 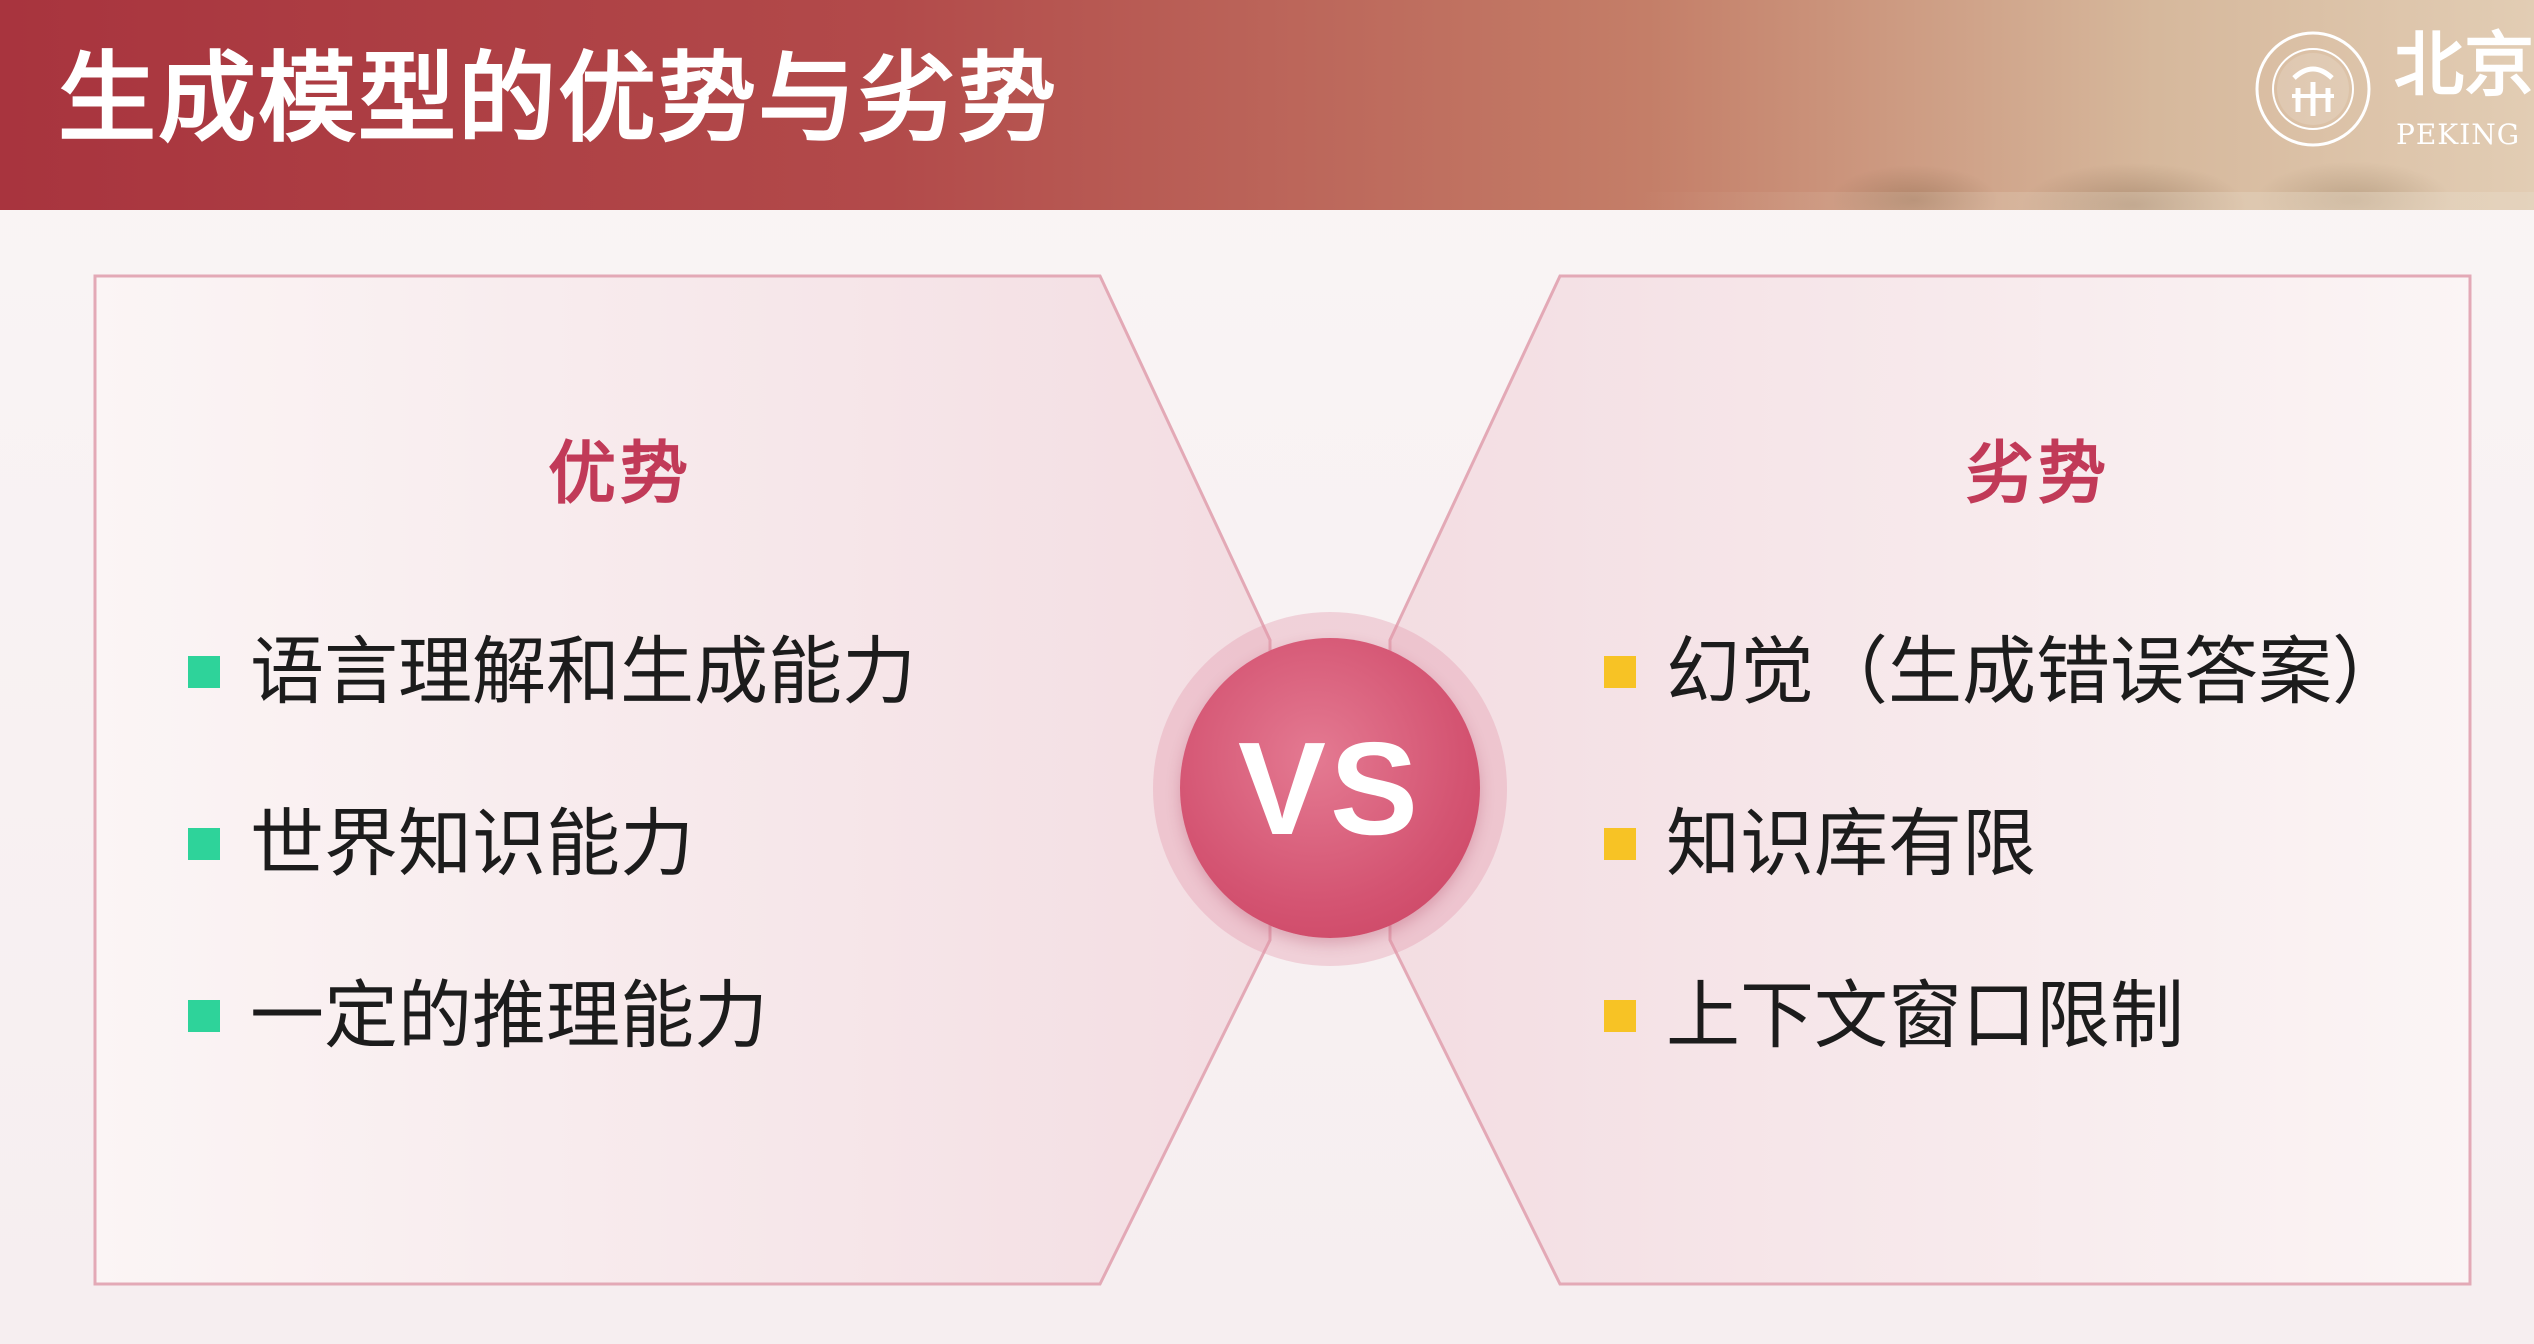 I want to click on advantages-heading: 优势, so click(x=619, y=474).